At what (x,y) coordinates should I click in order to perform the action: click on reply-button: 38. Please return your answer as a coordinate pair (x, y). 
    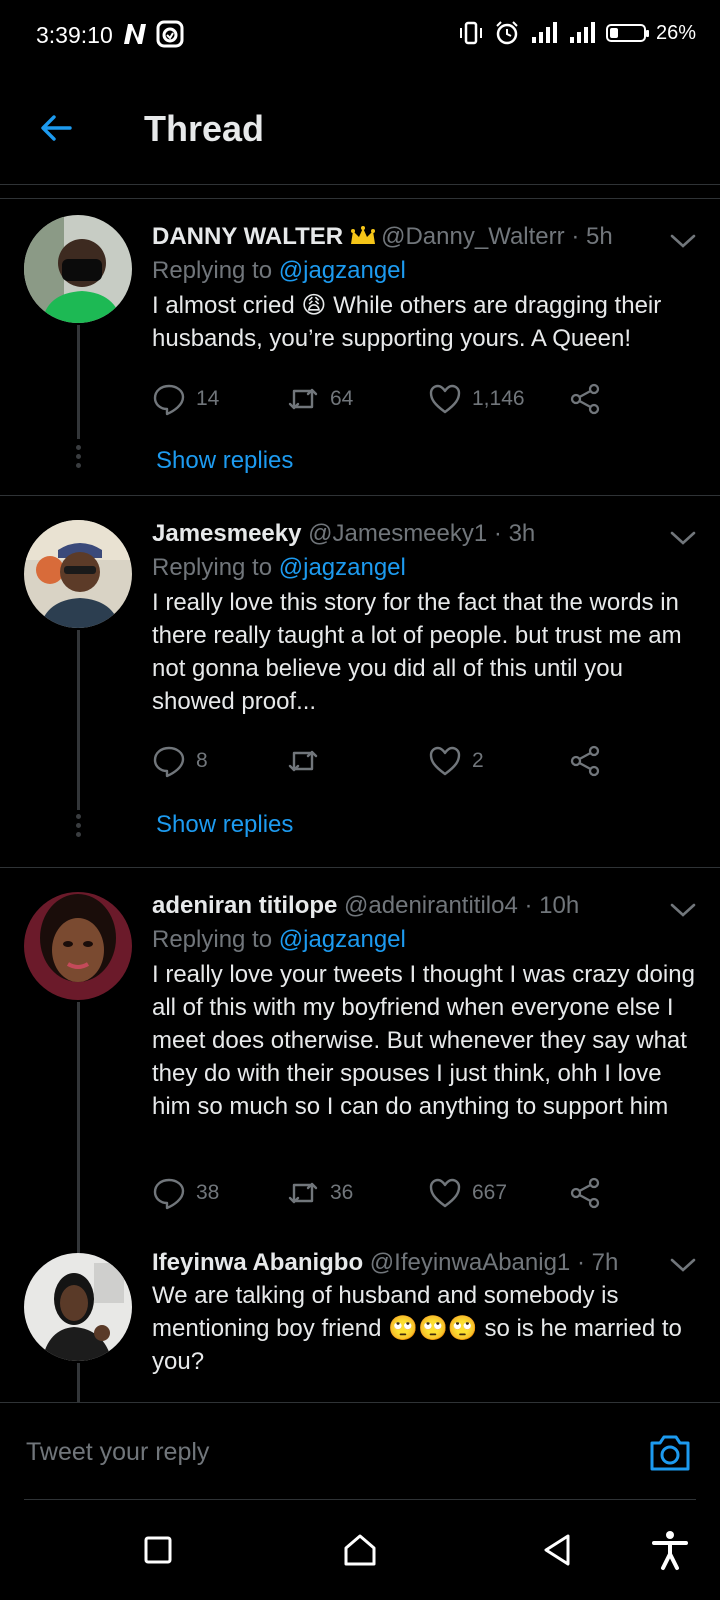
    Looking at the image, I should click on (219, 1193).